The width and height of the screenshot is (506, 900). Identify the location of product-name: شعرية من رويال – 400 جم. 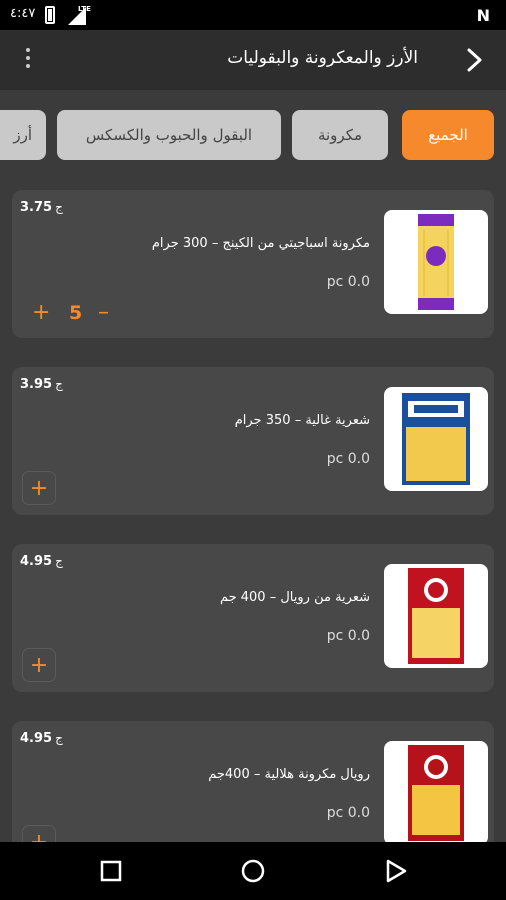
(294, 597).